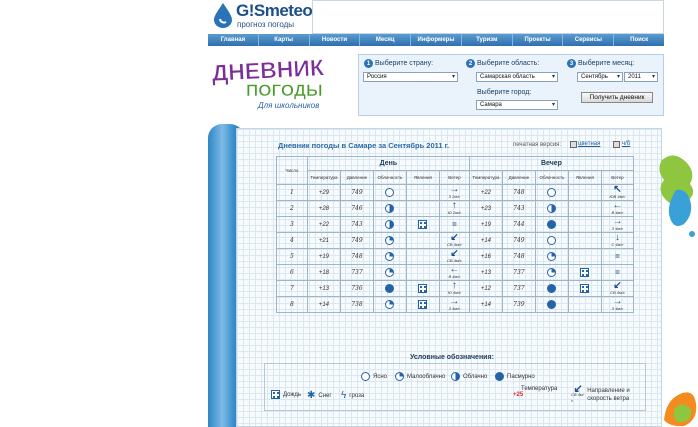 The image size is (698, 427). Describe the element at coordinates (639, 40) in the screenshot. I see `nav-item-9: Поиск` at that location.